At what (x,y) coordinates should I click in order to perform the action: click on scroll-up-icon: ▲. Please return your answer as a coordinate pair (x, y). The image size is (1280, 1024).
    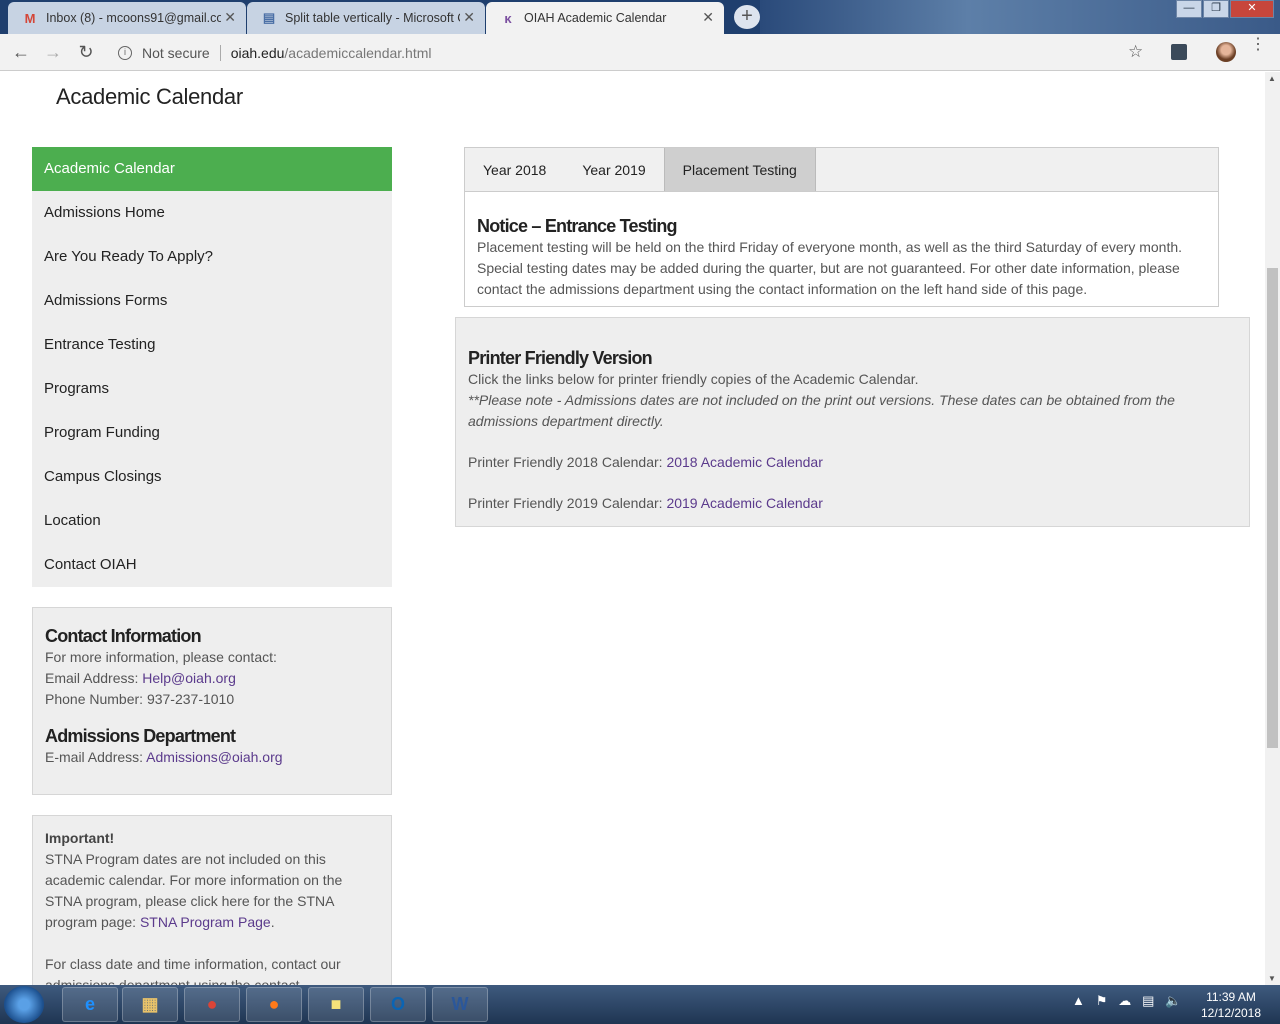
    Looking at the image, I should click on (1272, 78).